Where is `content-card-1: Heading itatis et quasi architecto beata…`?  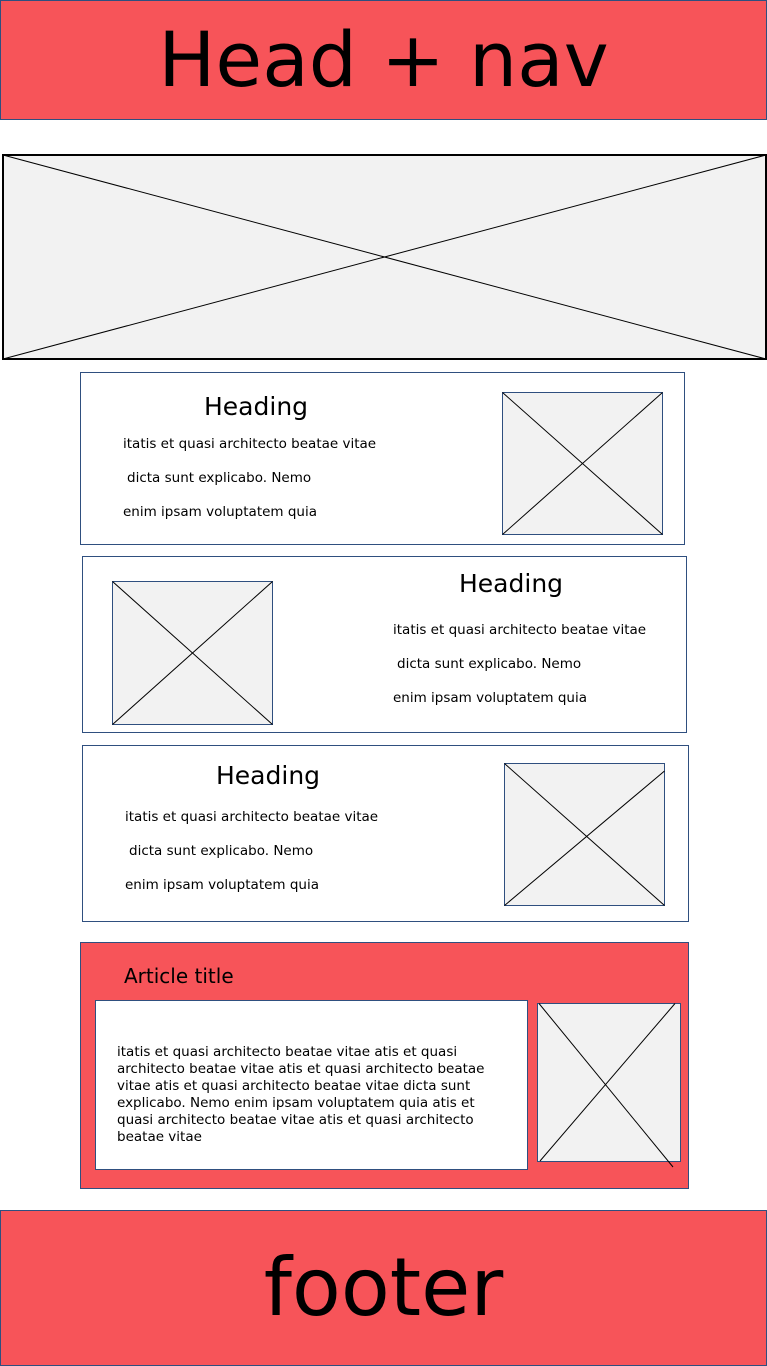
content-card-1: Heading itatis et quasi architecto beata… is located at coordinates (382, 458).